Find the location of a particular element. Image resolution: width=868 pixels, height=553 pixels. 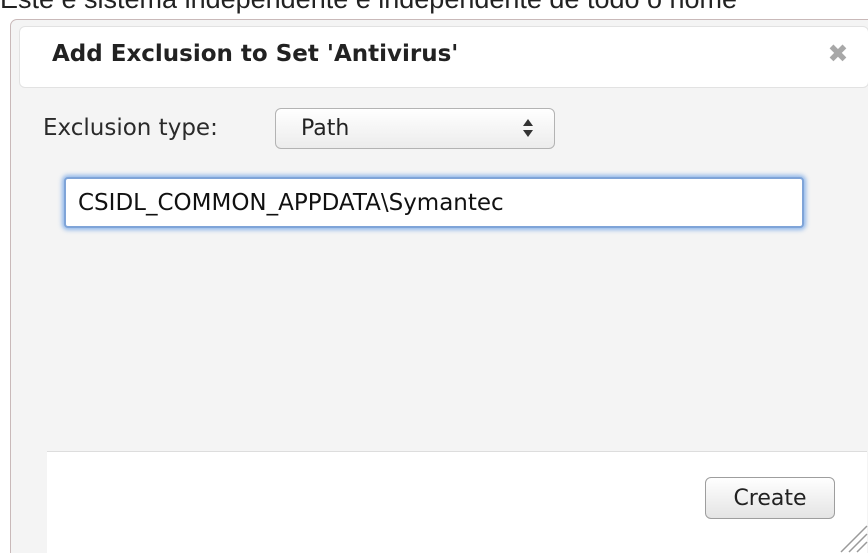

create-button: Create is located at coordinates (770, 498).